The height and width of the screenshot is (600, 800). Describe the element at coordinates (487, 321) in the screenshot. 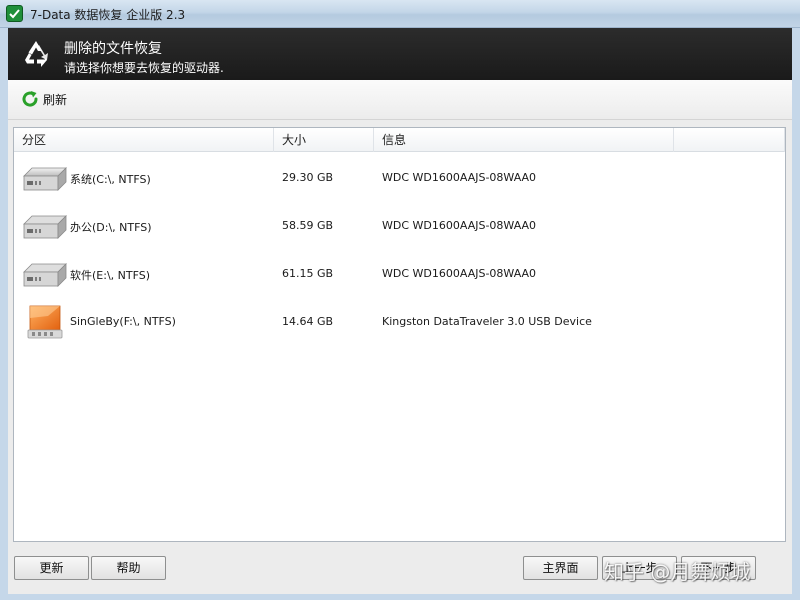

I see `drive-info: Kingston DataTraveler 3.0 USB Device` at that location.